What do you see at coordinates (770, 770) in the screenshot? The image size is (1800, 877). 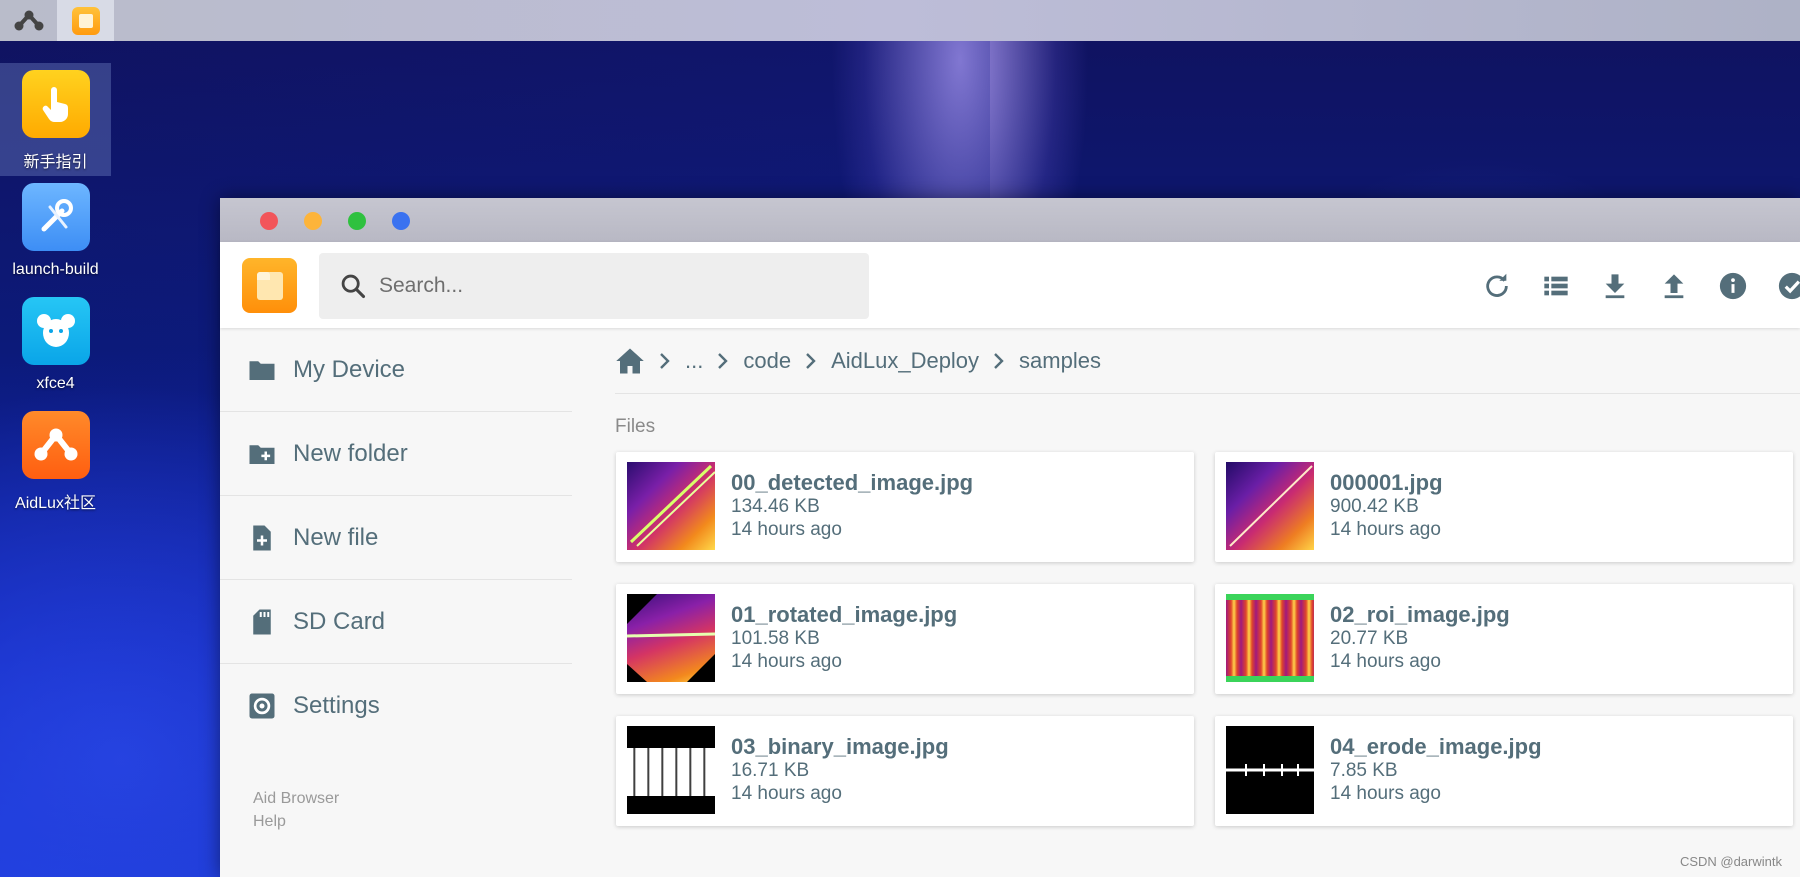 I see `file-size: 16.71 KB` at bounding box center [770, 770].